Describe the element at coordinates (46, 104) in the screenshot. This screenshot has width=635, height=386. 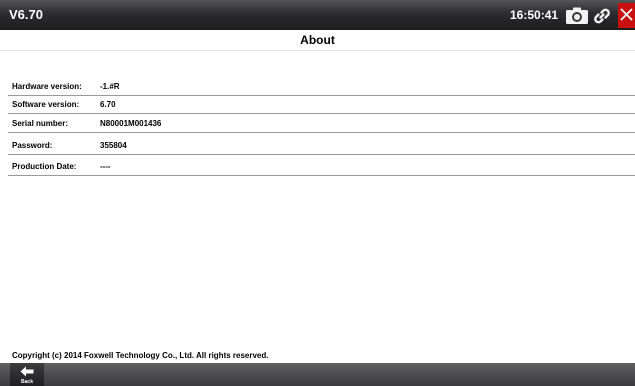
I see `info-label: Software version:` at that location.